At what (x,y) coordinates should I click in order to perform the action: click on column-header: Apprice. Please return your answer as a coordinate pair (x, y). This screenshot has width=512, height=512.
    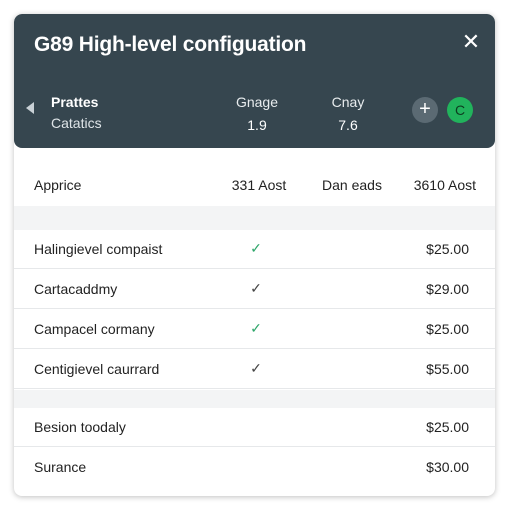
    Looking at the image, I should click on (58, 185).